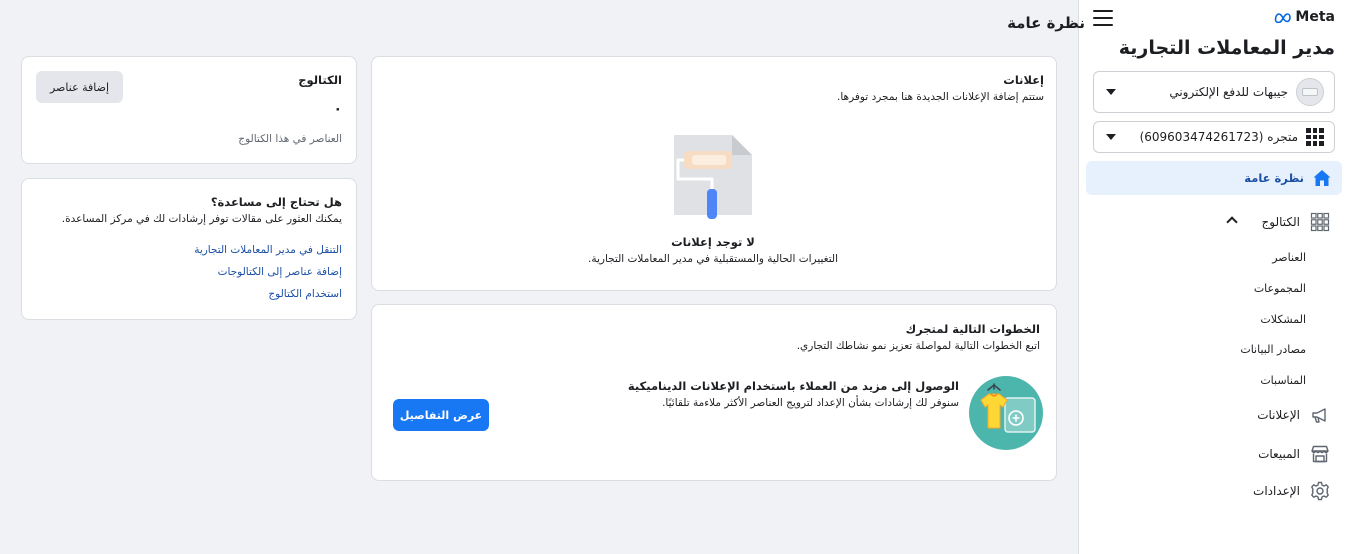 Image resolution: width=1366 pixels, height=554 pixels. Describe the element at coordinates (1218, 137) in the screenshot. I see `catalog-select-value: متجره (609603474261723)` at that location.